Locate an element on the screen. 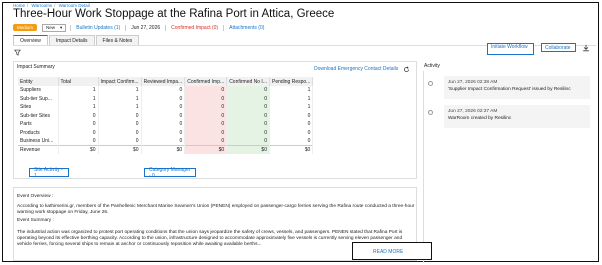  tab-bar: Overview Impact Details Files & Notes is located at coordinates (76, 40).